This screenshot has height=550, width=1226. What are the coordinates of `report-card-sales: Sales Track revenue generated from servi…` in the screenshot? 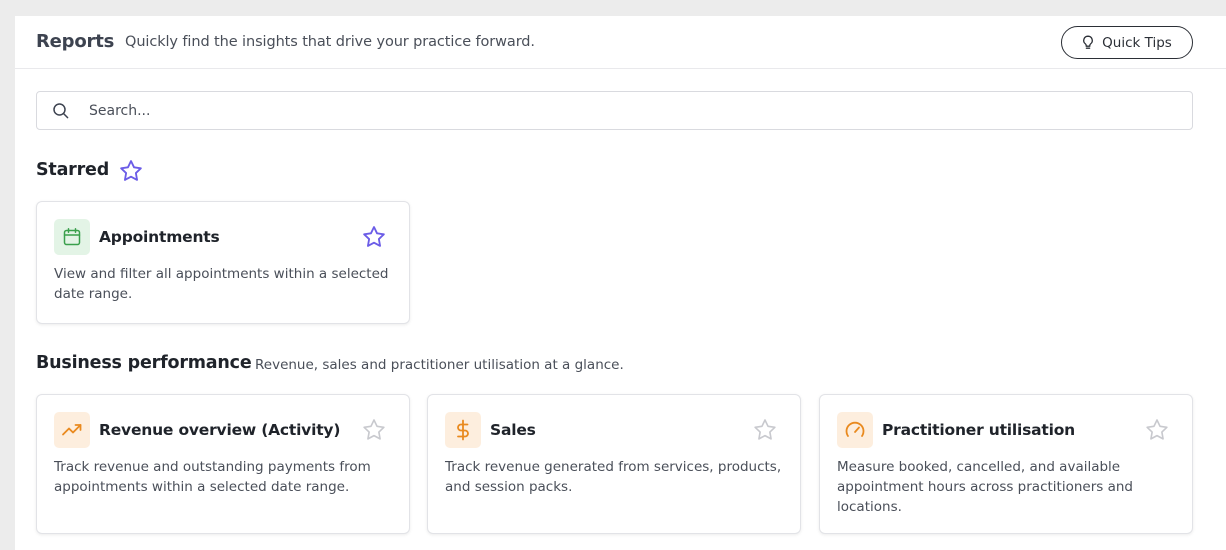 It's located at (614, 464).